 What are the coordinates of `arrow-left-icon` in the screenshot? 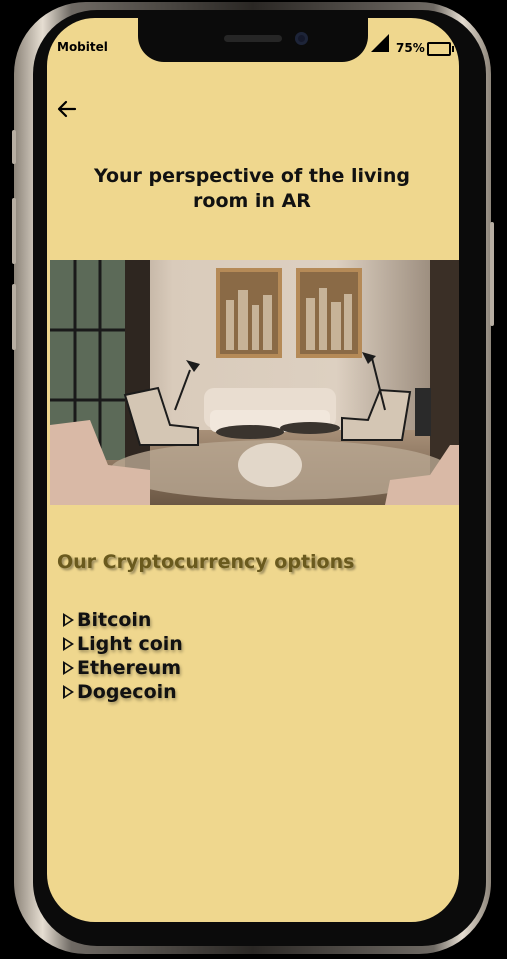 It's located at (67, 109).